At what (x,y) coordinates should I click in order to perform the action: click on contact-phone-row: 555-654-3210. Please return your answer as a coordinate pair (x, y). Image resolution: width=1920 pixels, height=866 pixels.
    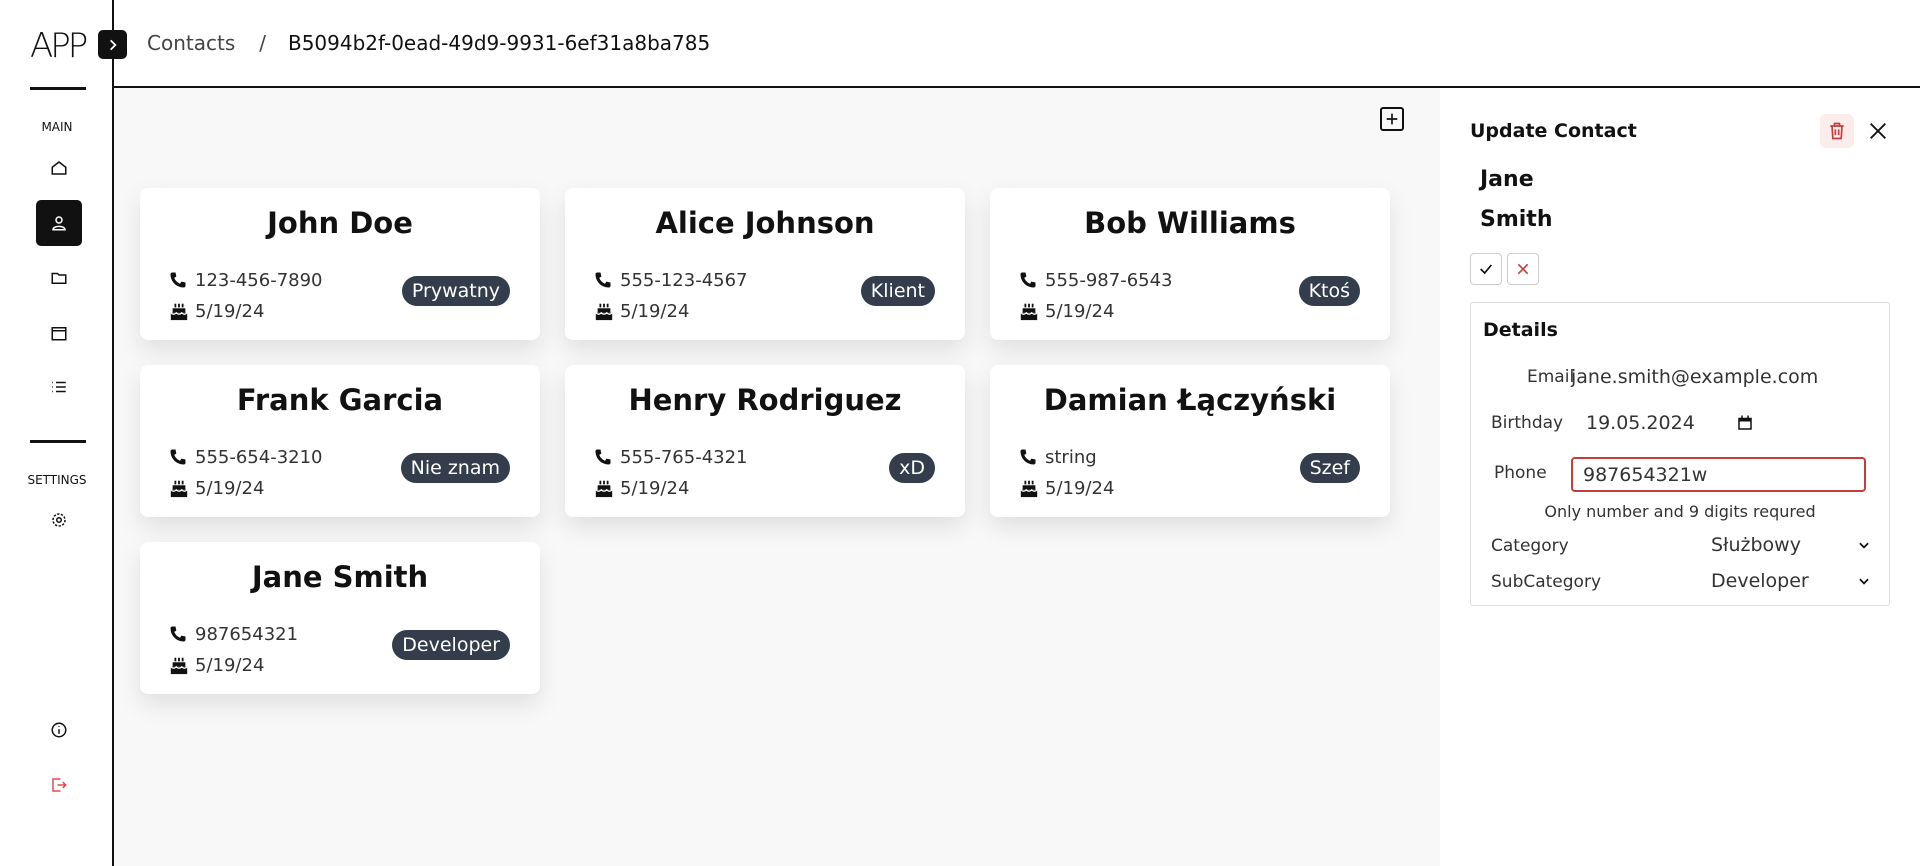
    Looking at the image, I should click on (245, 457).